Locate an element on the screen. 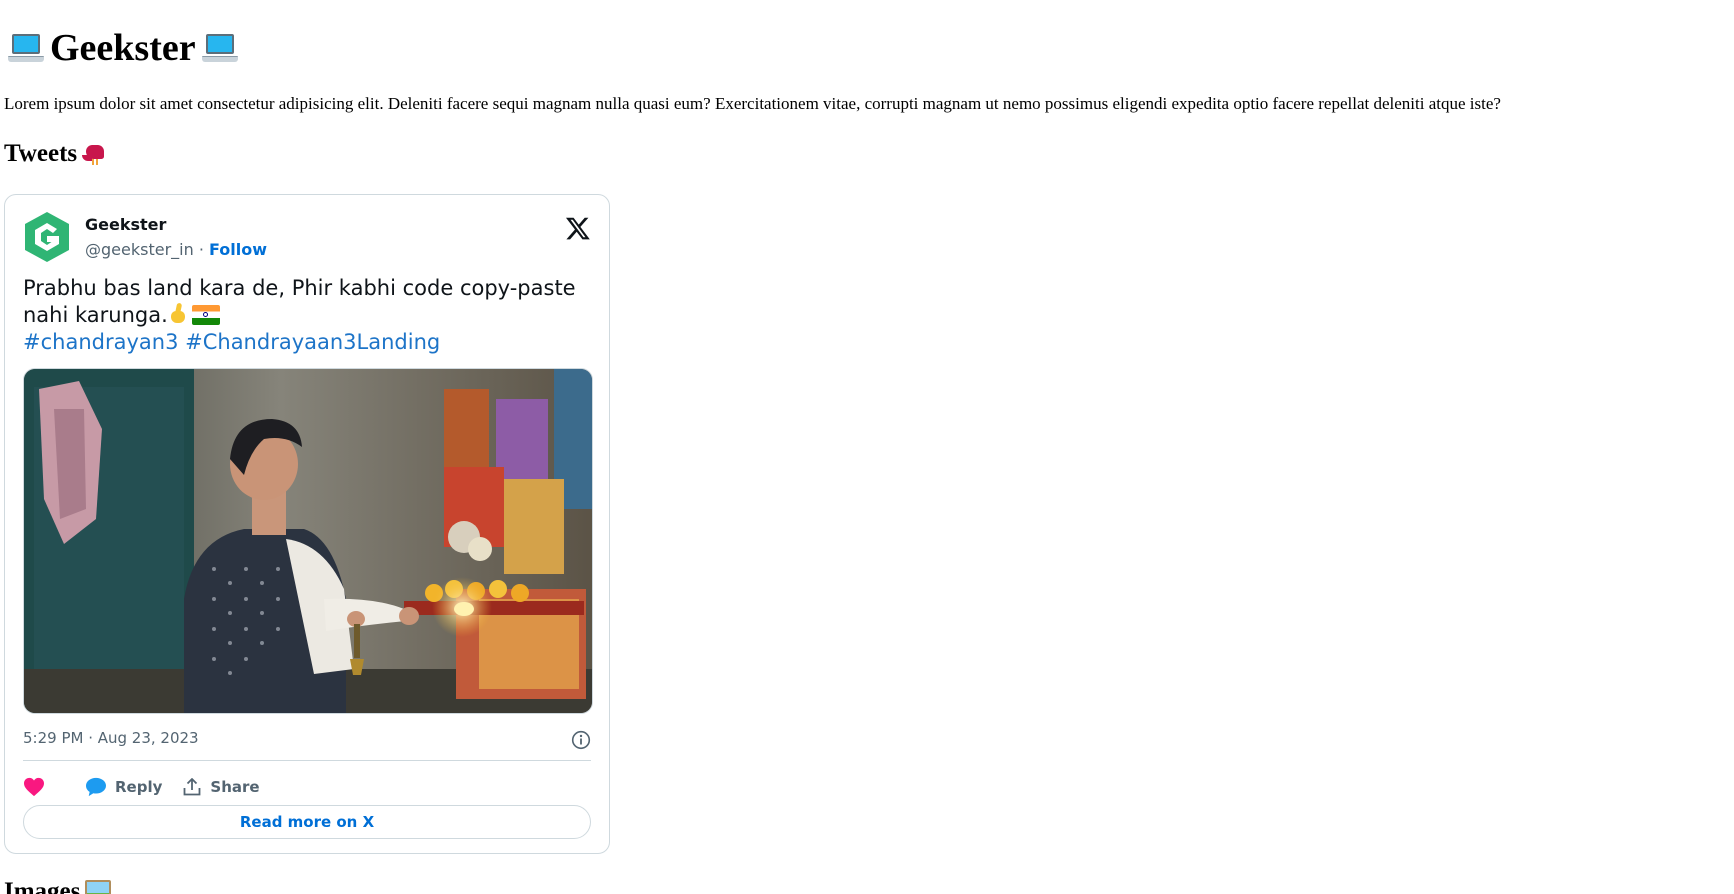 The image size is (1734, 894). follow-button: Follow is located at coordinates (238, 249).